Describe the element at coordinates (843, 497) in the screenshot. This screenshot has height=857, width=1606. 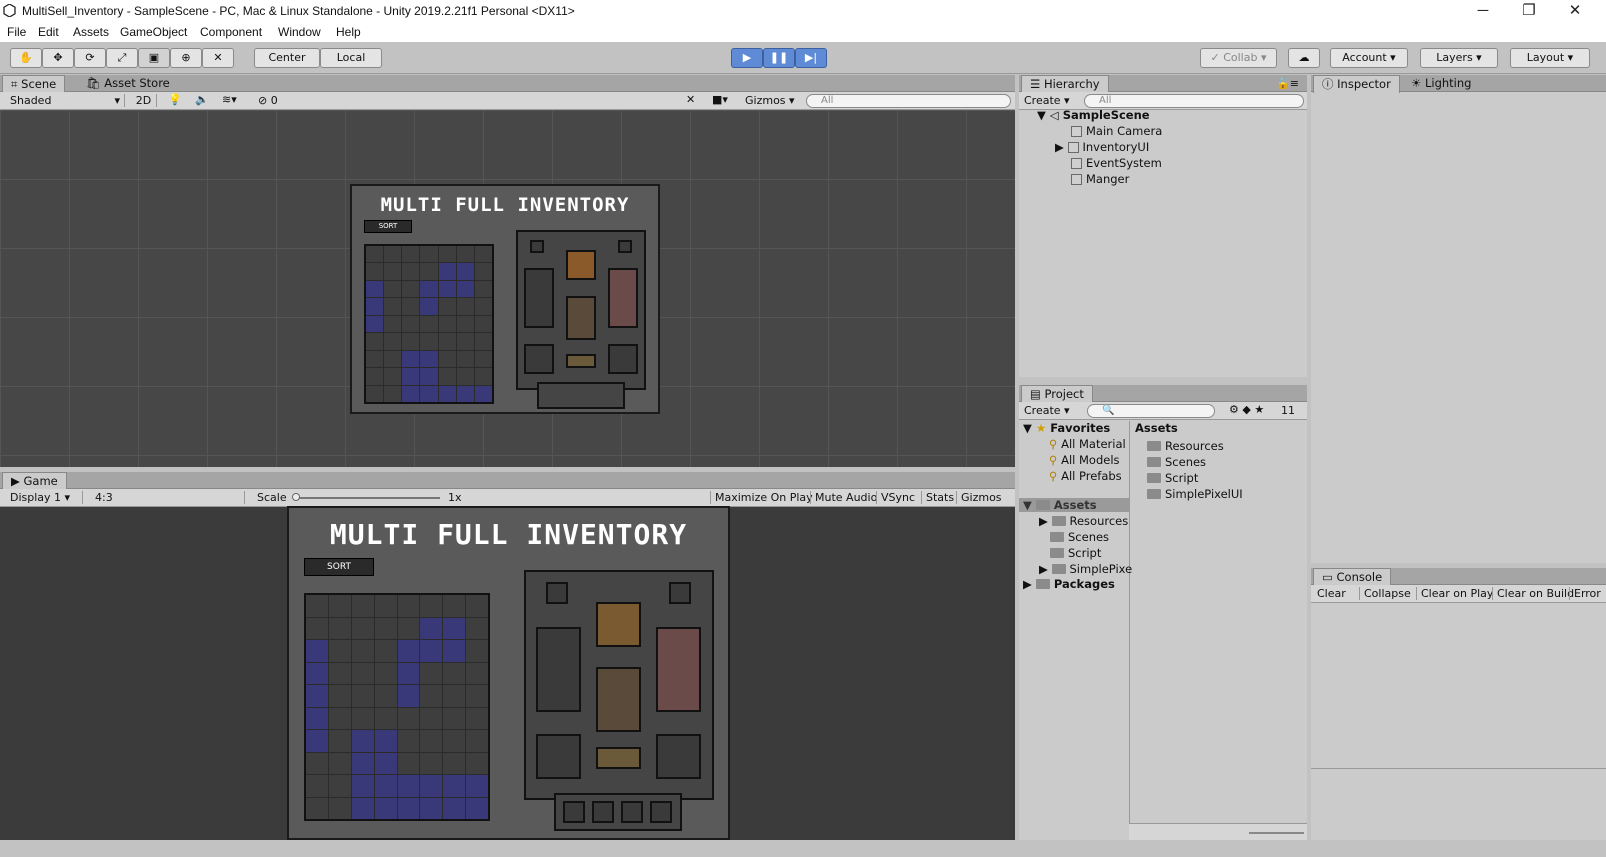
I see `mute-audio-toggle: Mute Audio` at that location.